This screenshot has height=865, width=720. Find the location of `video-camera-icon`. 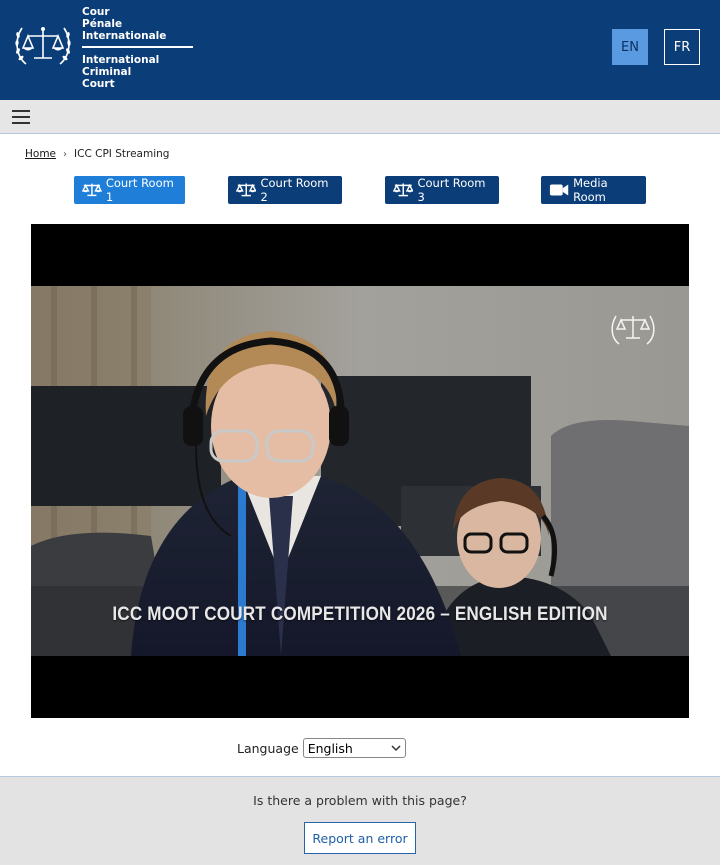

video-camera-icon is located at coordinates (559, 190).